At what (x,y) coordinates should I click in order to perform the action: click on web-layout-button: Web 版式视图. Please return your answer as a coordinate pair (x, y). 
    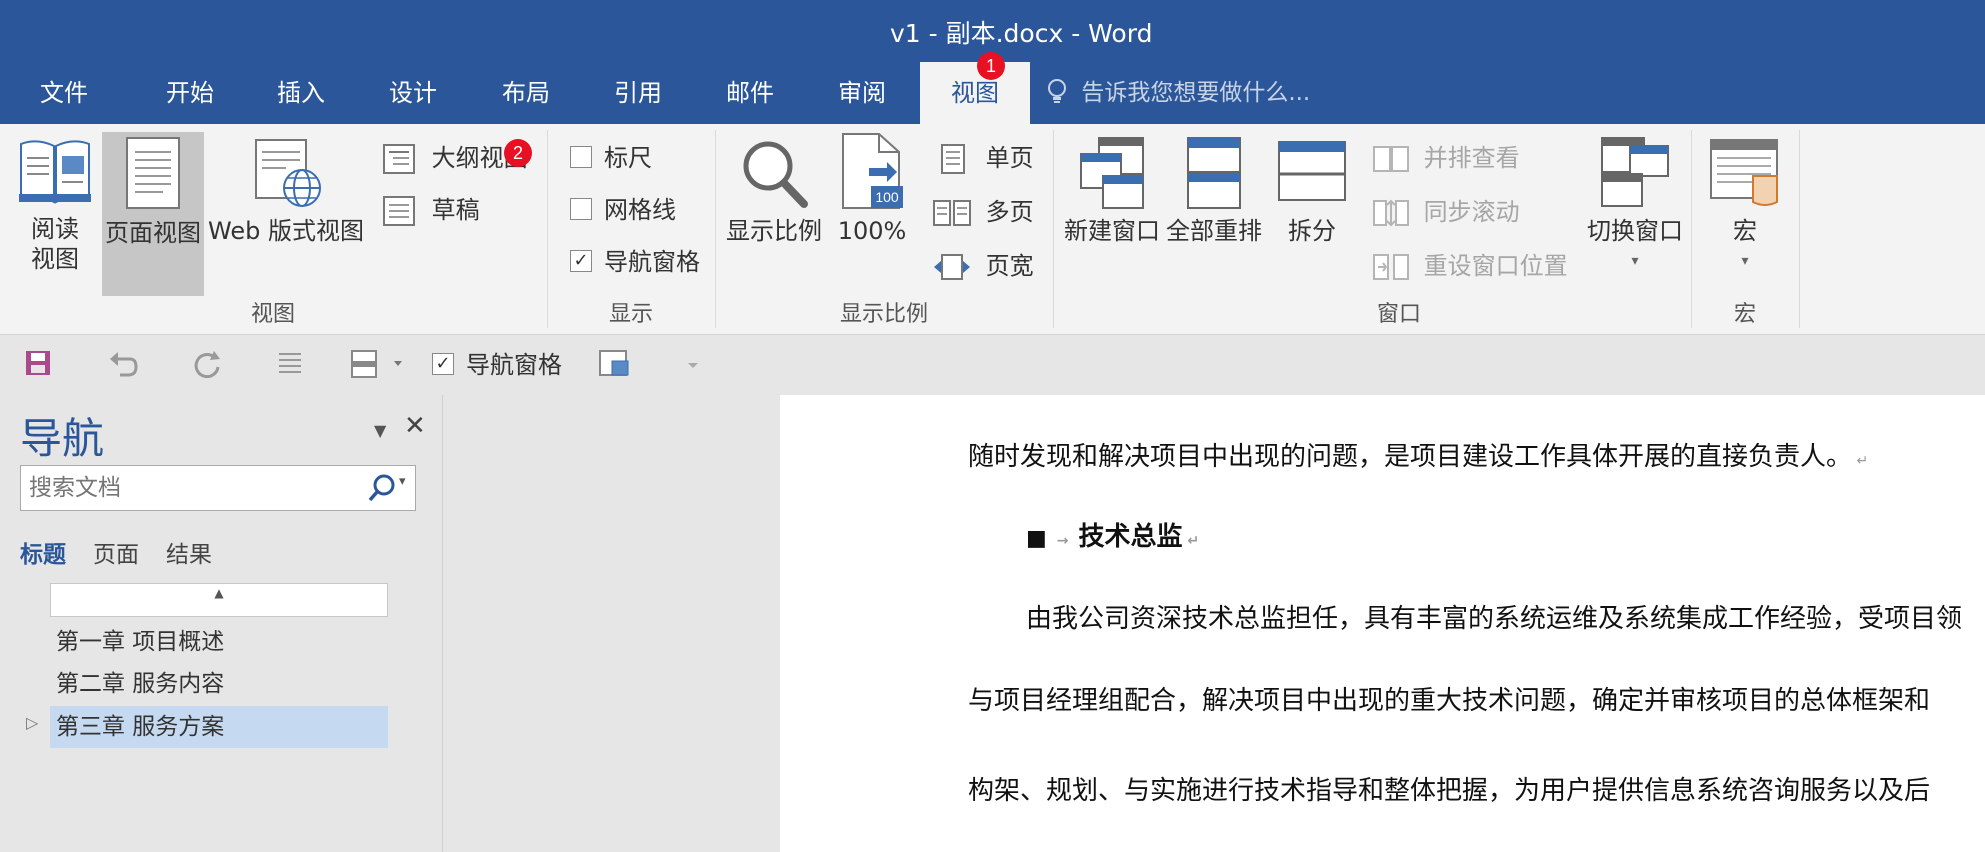
    Looking at the image, I should click on (286, 191).